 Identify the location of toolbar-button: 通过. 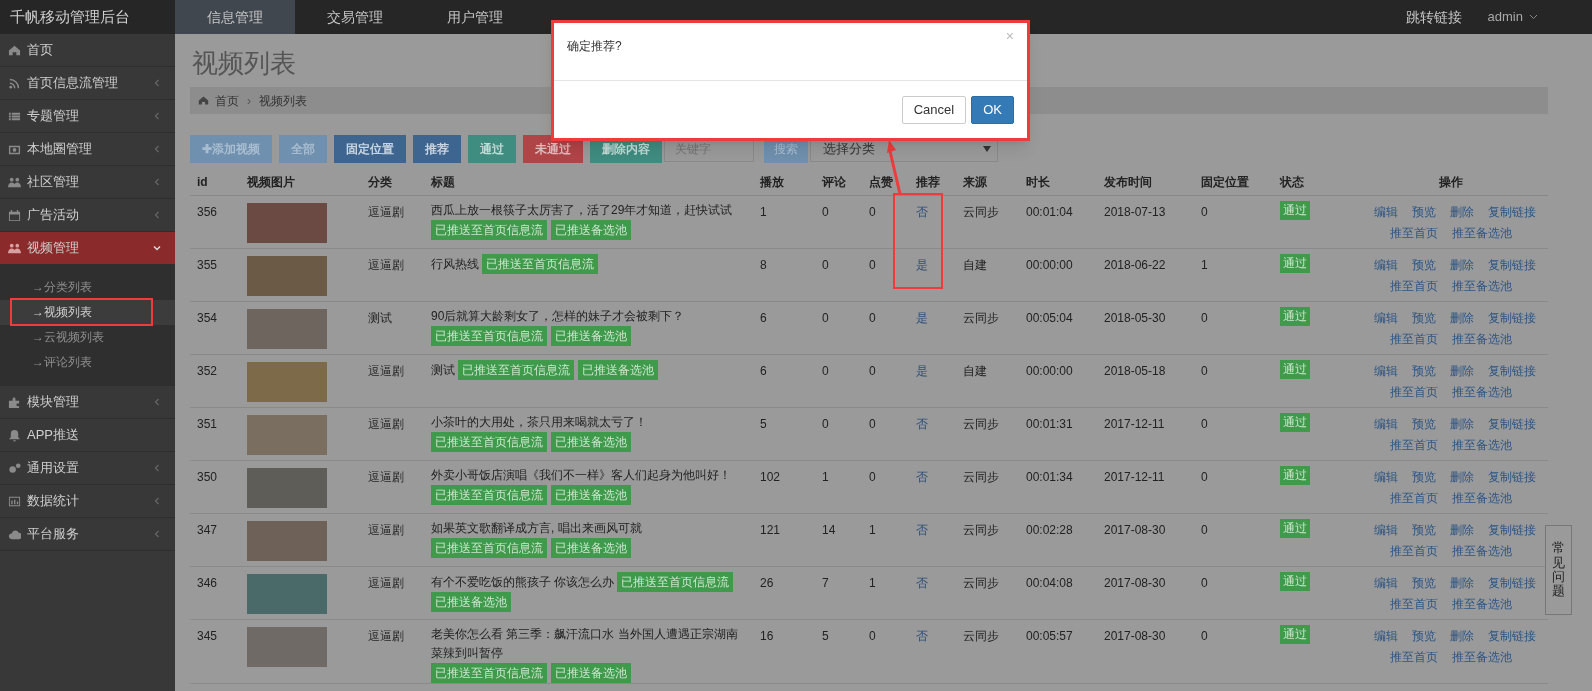
(492, 149).